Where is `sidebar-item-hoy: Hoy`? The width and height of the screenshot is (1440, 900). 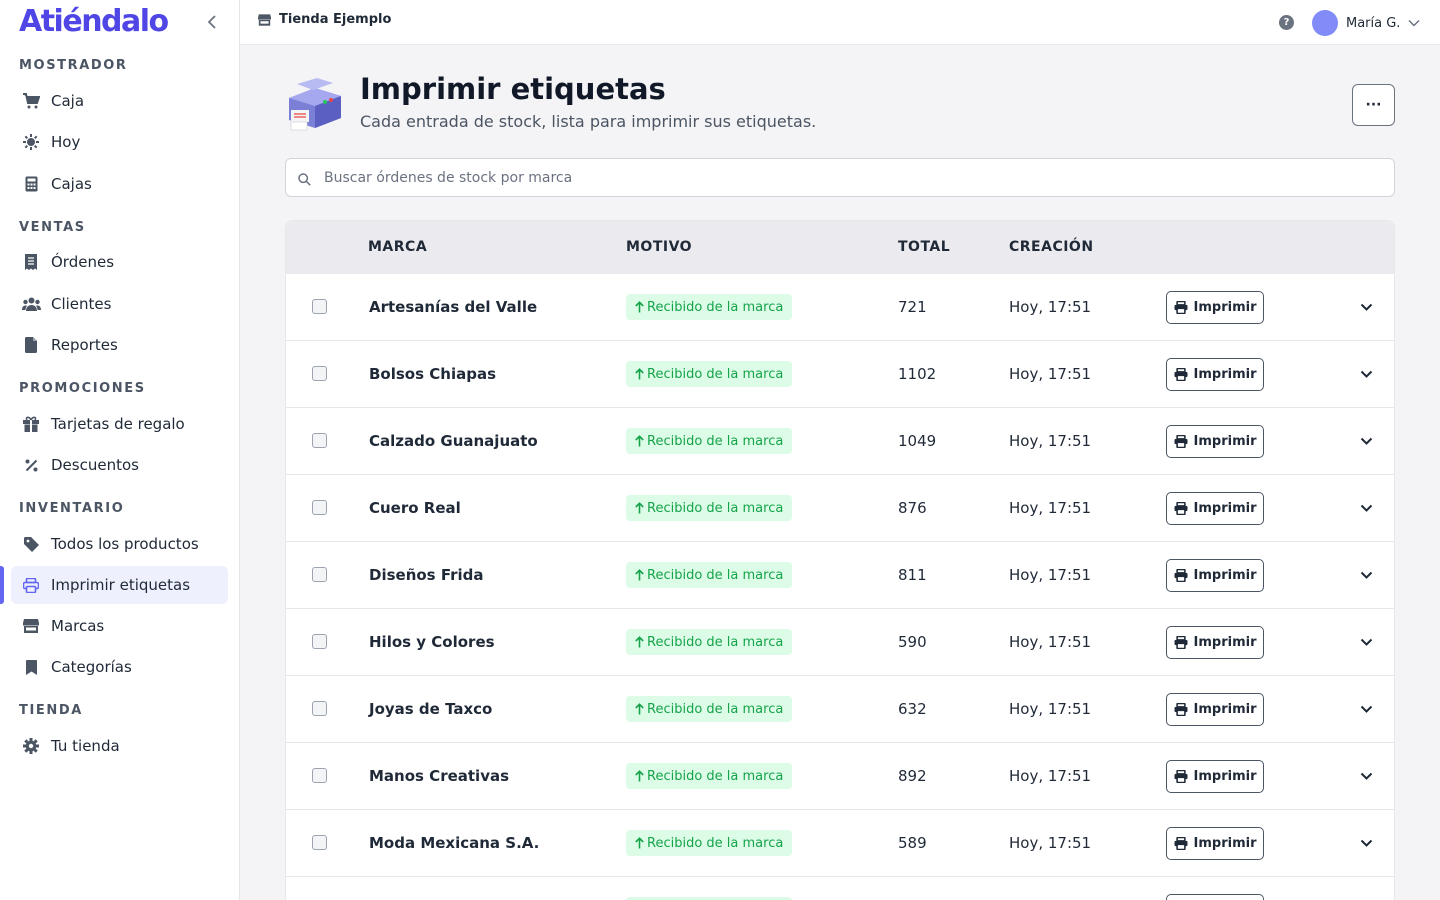 sidebar-item-hoy: Hoy is located at coordinates (119, 142).